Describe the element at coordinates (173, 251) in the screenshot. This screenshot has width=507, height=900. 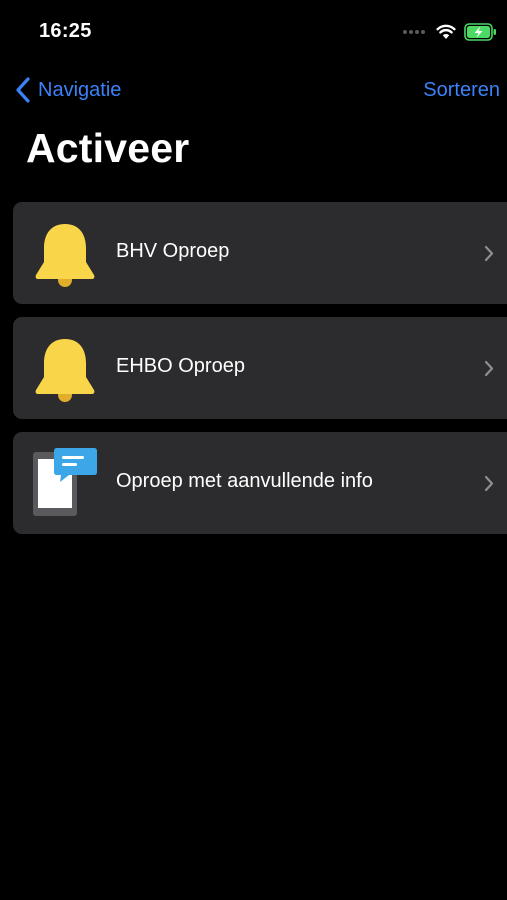
I see `list-item-label: BHV Oproep` at that location.